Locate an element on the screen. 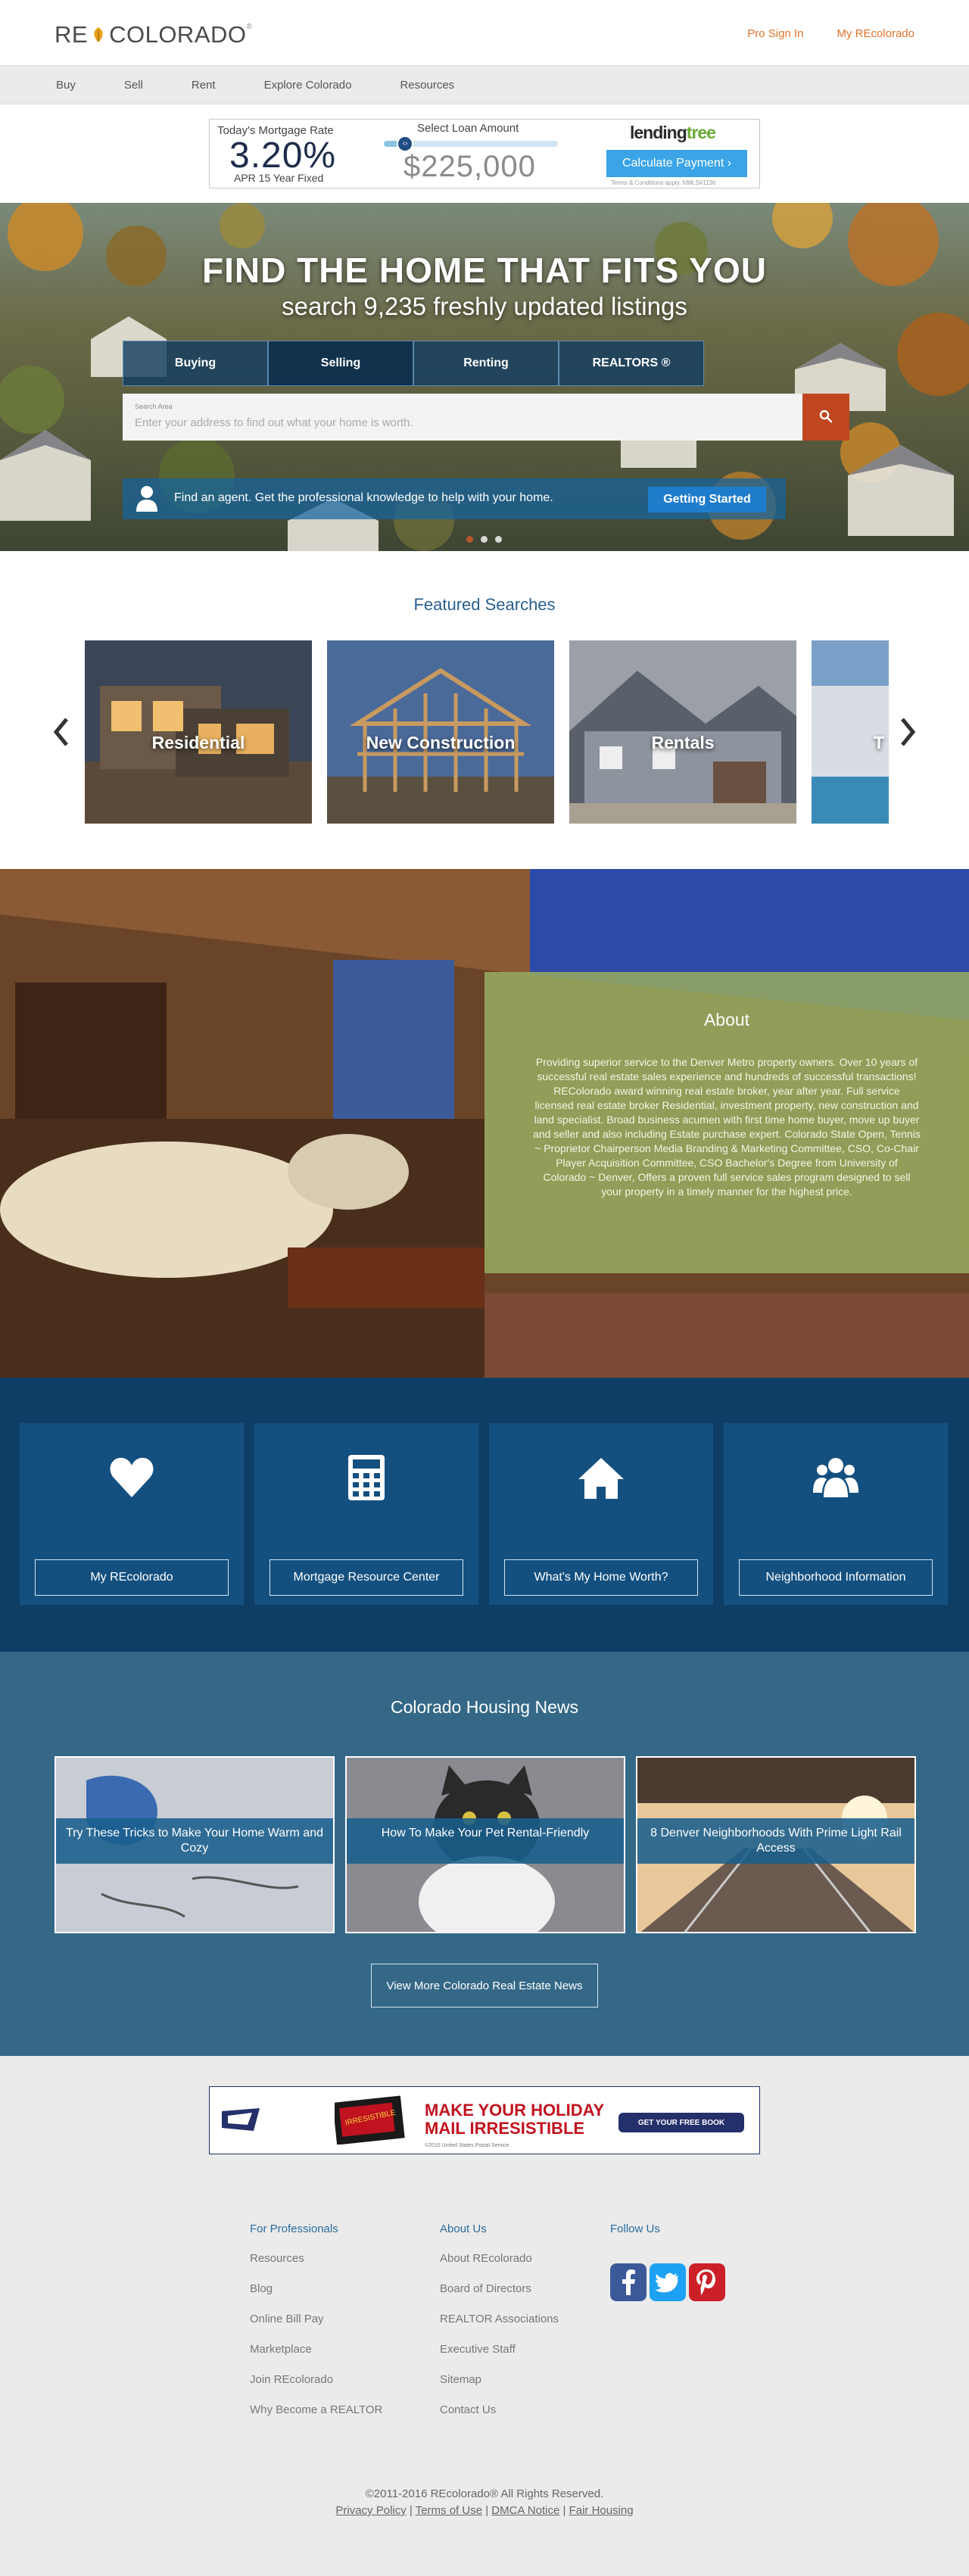 The width and height of the screenshot is (969, 2576). rentals-image is located at coordinates (682, 732).